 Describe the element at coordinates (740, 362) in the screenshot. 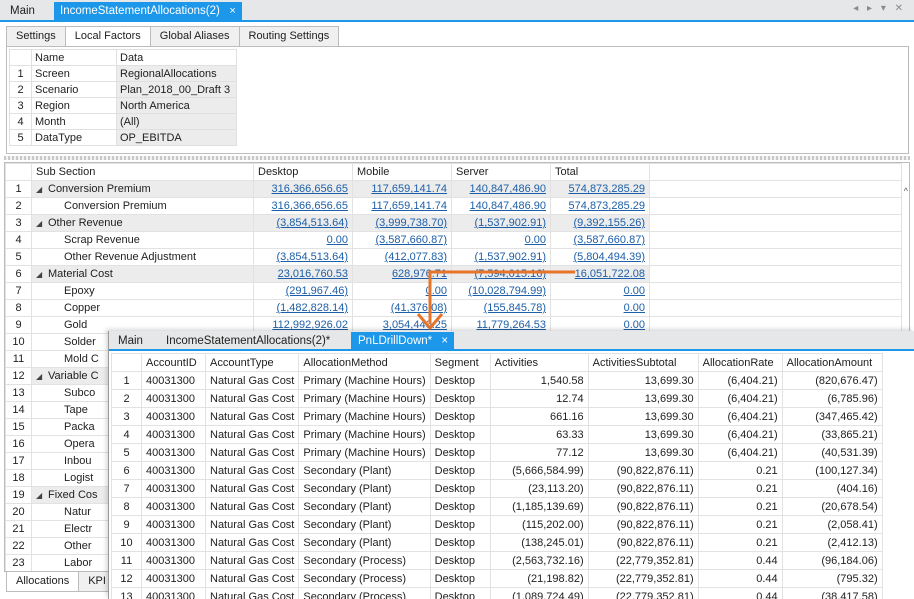

I see `column-header-allocation-rate: AllocationRate` at that location.